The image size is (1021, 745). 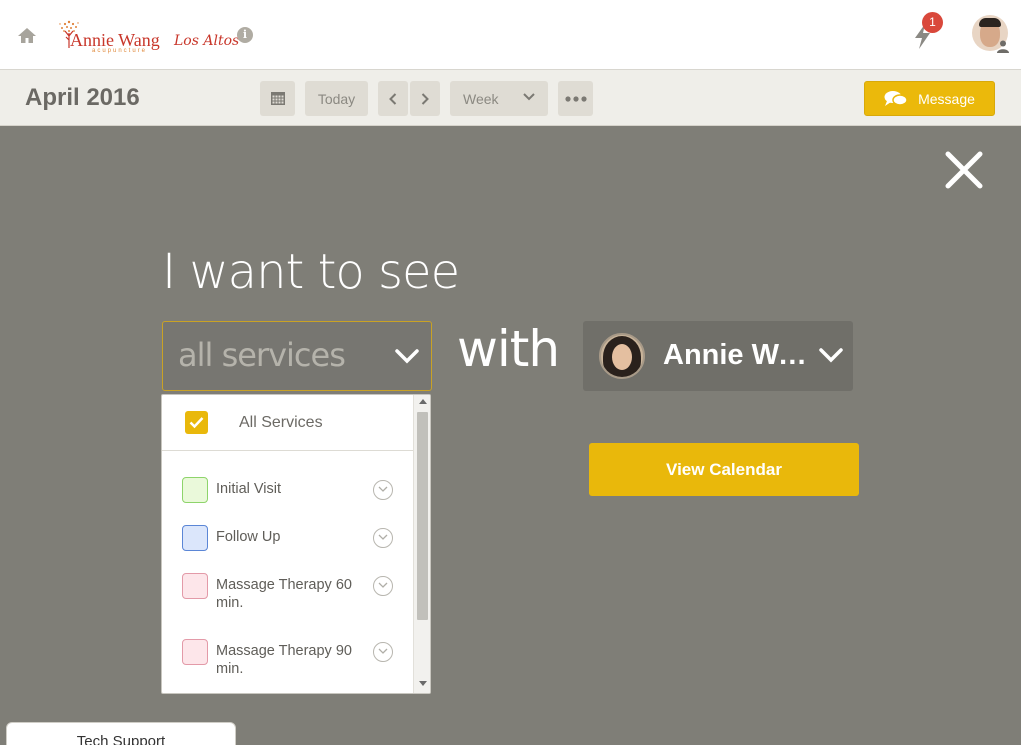 What do you see at coordinates (738, 355) in the screenshot?
I see `provider-name: Annie Wang` at bounding box center [738, 355].